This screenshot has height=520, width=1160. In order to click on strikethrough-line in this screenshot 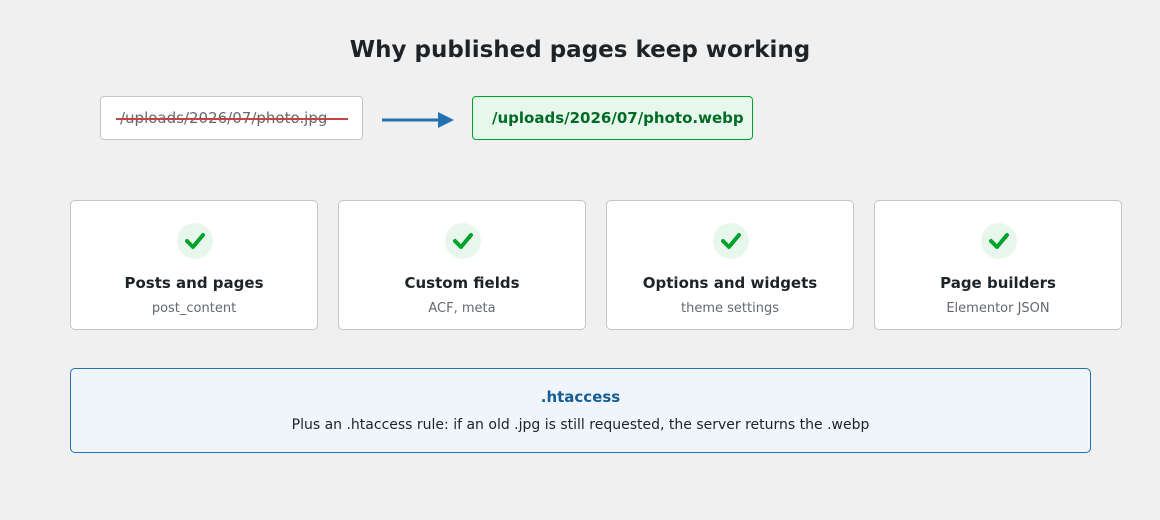, I will do `click(232, 119)`.